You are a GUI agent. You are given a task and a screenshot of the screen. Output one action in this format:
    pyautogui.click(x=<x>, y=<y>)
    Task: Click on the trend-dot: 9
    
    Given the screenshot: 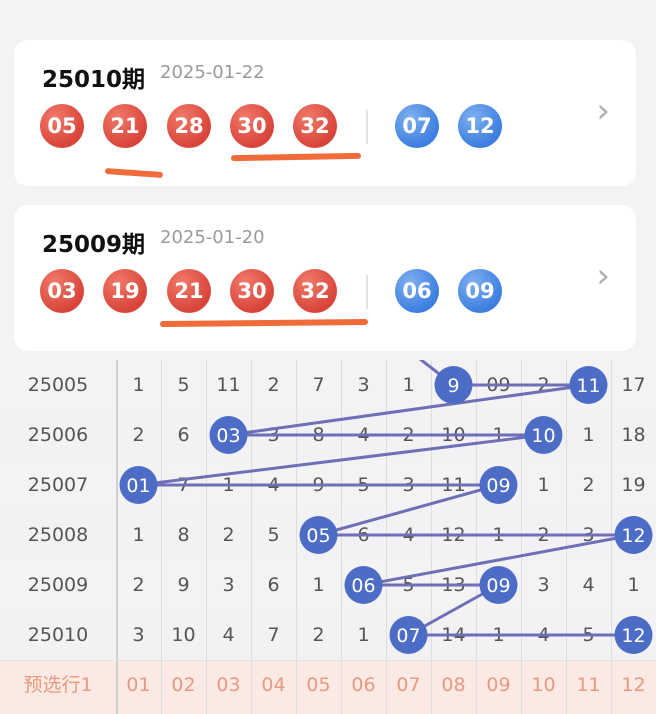 What is the action you would take?
    pyautogui.click(x=453, y=385)
    